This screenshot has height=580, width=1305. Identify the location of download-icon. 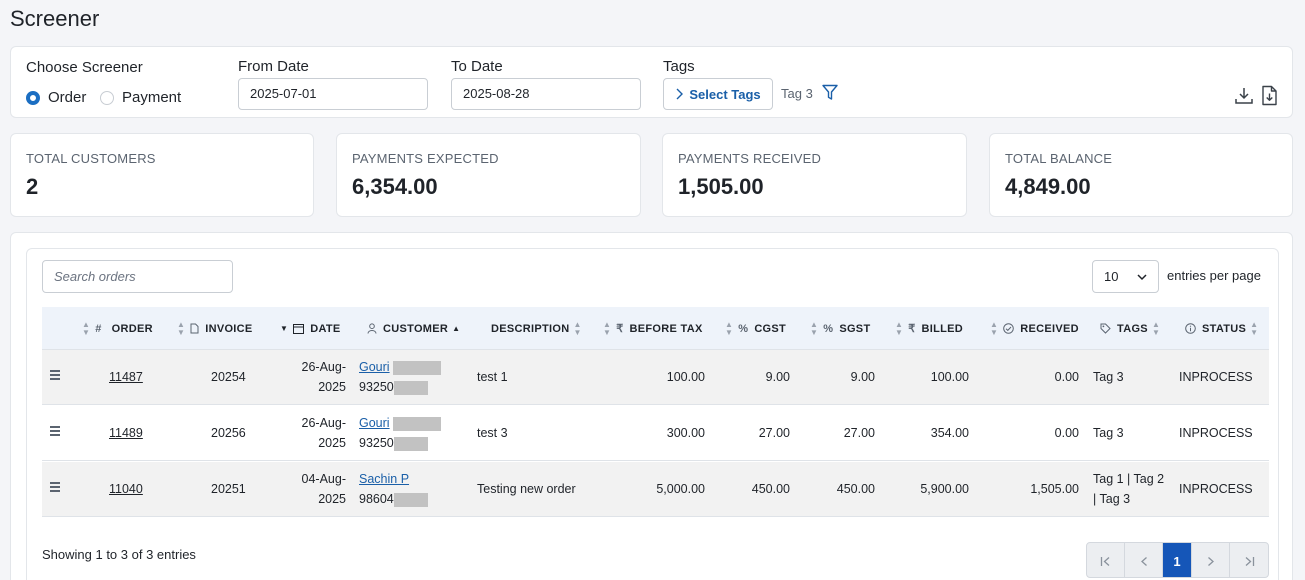
(1244, 96).